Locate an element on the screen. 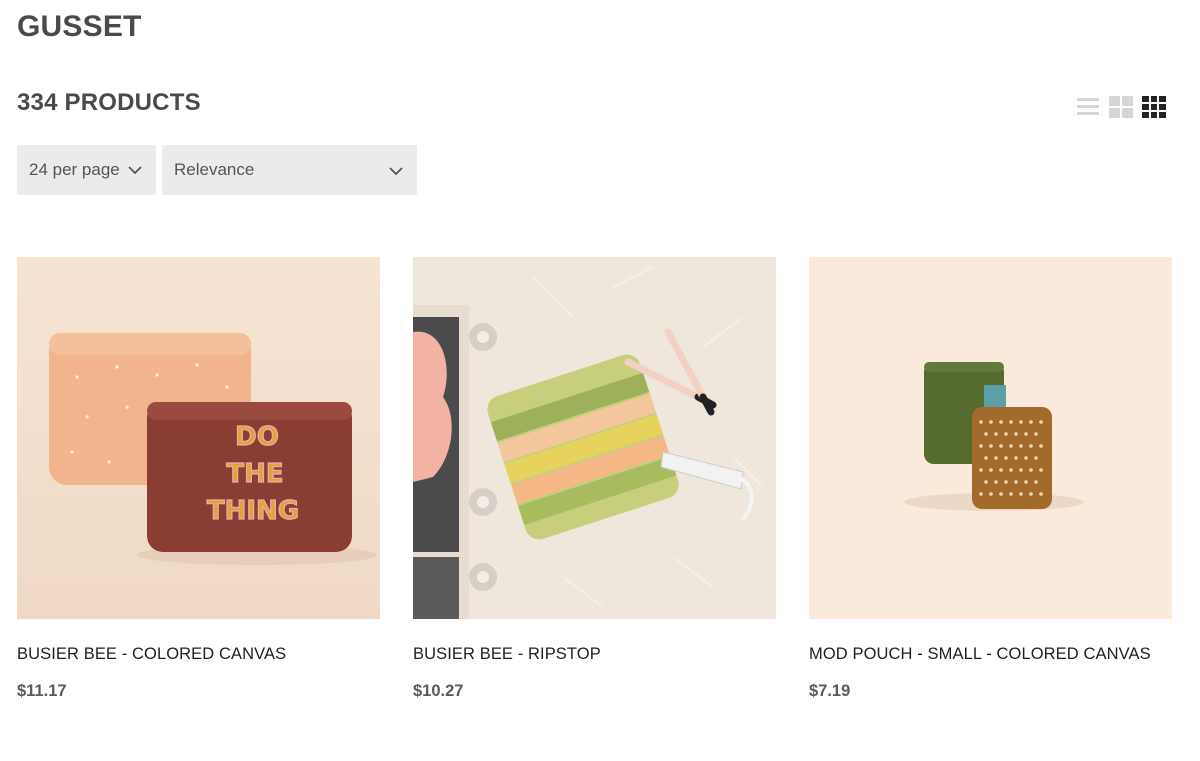 The width and height of the screenshot is (1200, 761). sort-select: Relevance is located at coordinates (289, 170).